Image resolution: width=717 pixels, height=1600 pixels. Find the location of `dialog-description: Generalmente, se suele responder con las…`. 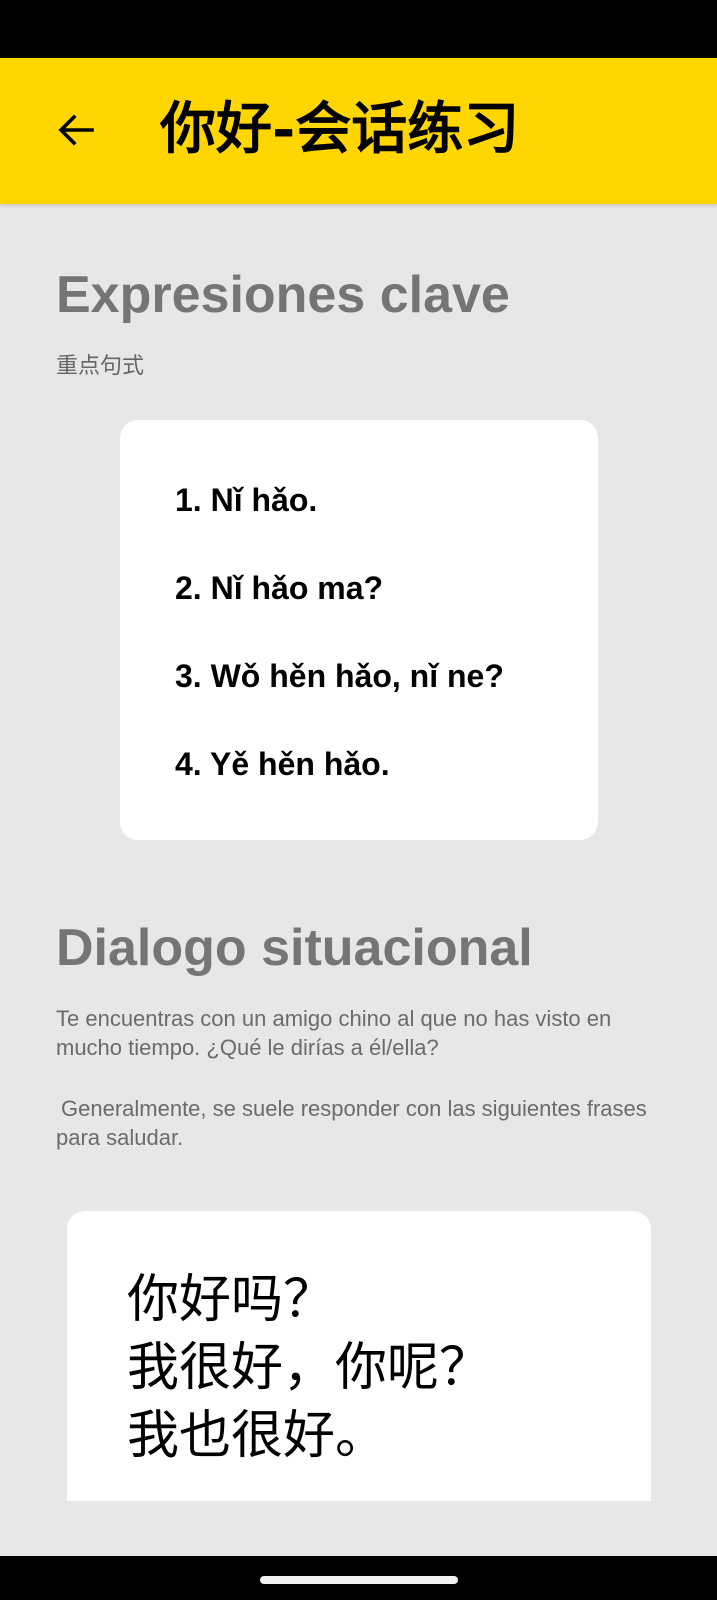

dialog-description: Generalmente, se suele responder con las… is located at coordinates (351, 1123).